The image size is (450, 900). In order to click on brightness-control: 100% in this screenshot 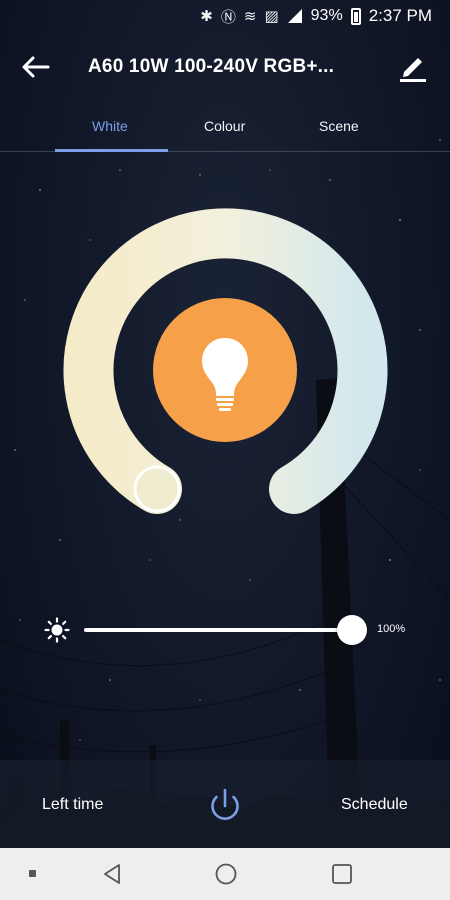, I will do `click(234, 630)`.